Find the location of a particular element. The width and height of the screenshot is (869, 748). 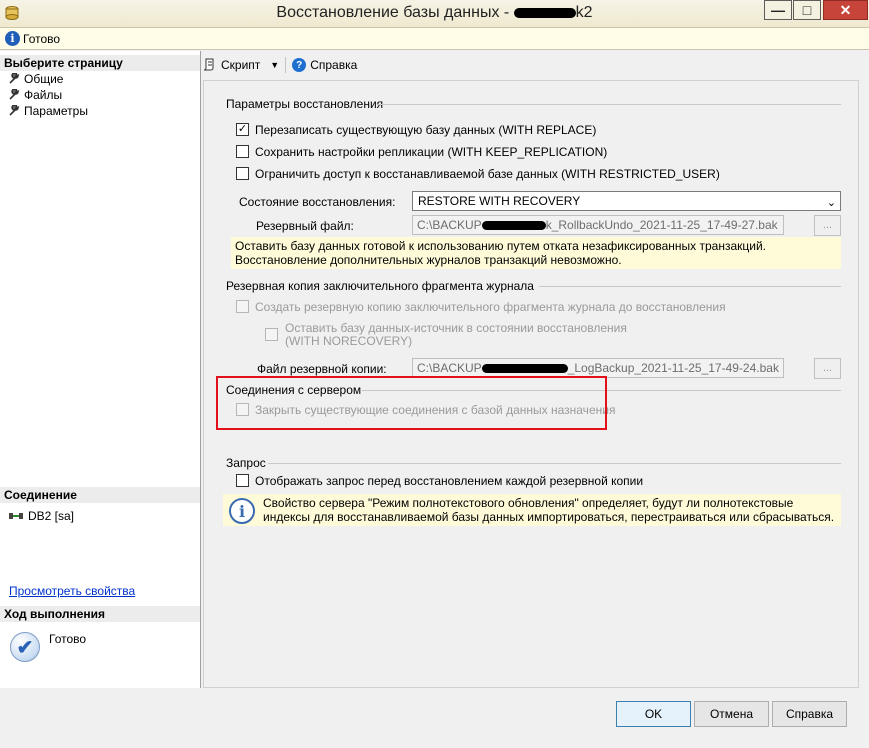

sidebar-item-label: Параметры is located at coordinates (56, 111).